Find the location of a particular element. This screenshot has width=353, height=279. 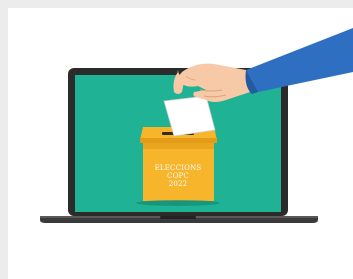

ballot-box-label: ELECCIONS COPC 2022 is located at coordinates (178, 176).